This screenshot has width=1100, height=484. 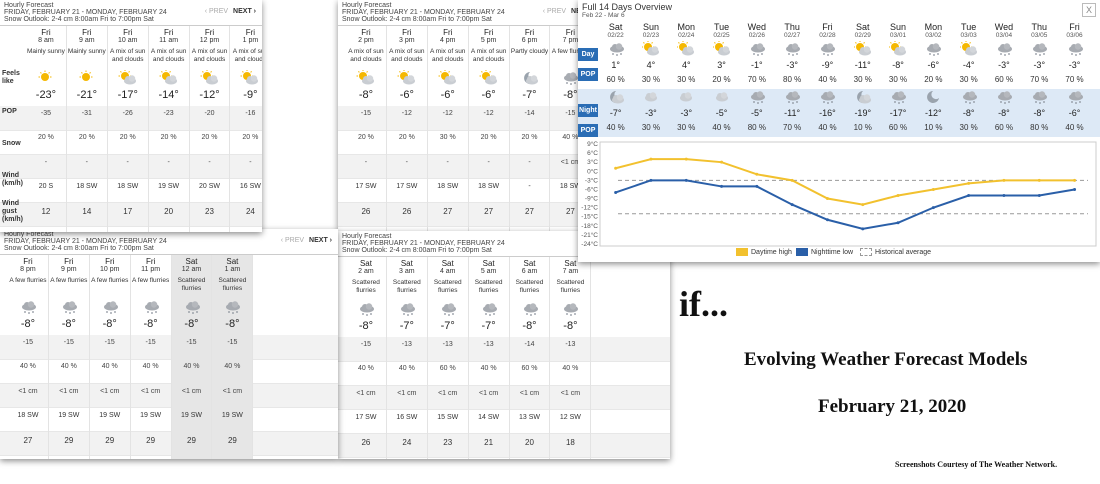 What do you see at coordinates (406, 286) in the screenshot?
I see `hour-condition: Scattered flurries` at bounding box center [406, 286].